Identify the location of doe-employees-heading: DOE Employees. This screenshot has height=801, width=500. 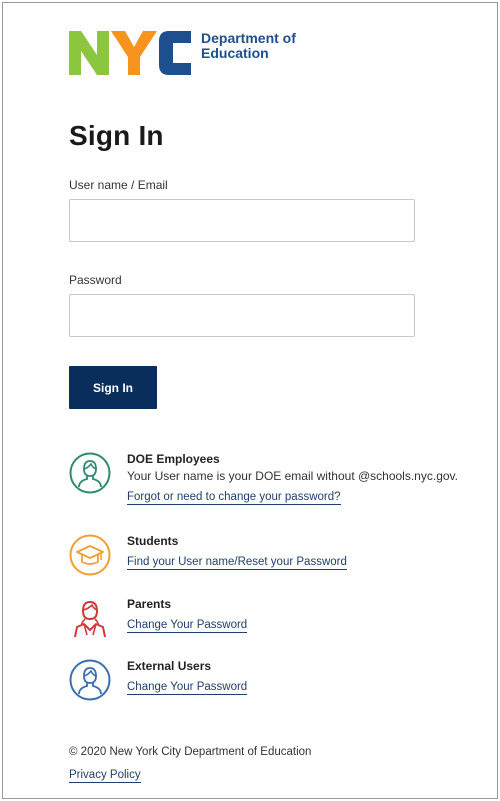
(173, 459).